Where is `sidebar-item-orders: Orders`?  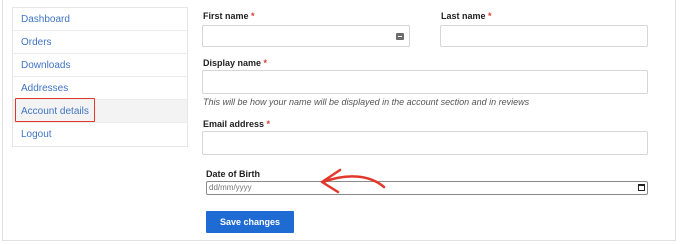 sidebar-item-orders: Orders is located at coordinates (100, 42).